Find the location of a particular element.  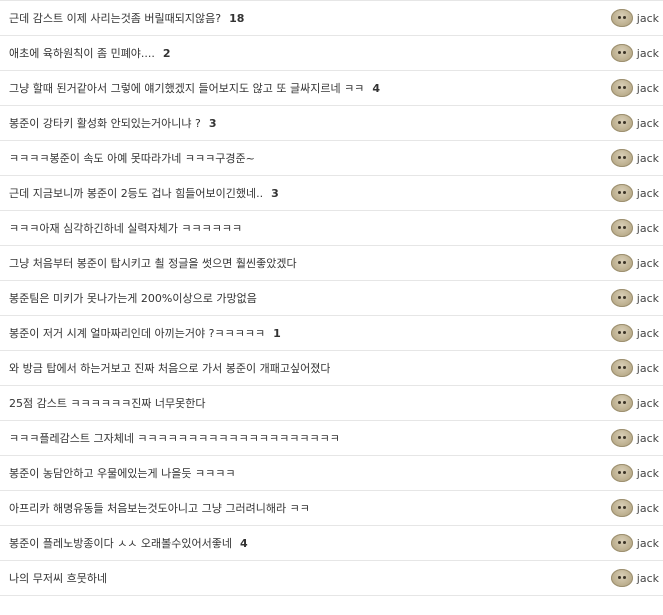

post-title-link: ㅋㅋㅋ플레감스트 그자체네 ㅋㅋㅋㅋㅋㅋㅋㅋㅋㅋㅋㅋㅋㅋㅋㅋㅋㅋㅋㅋ is located at coordinates (170, 438).